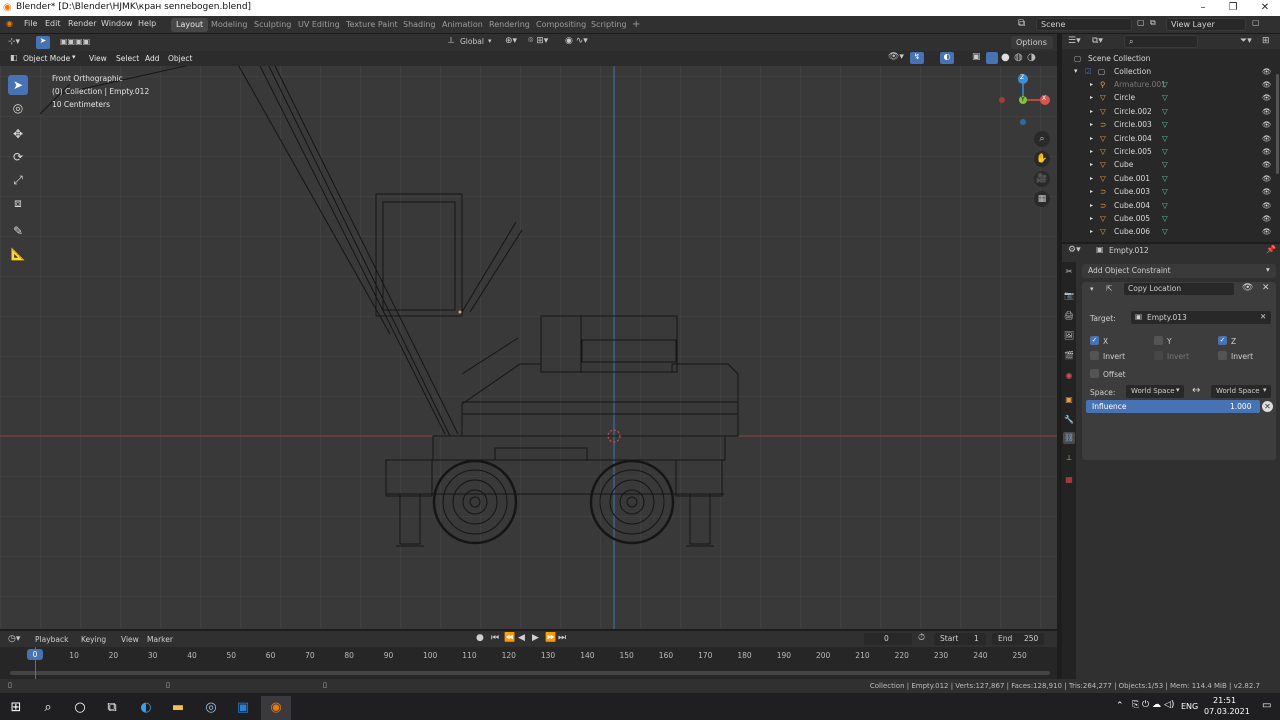 This screenshot has height=720, width=1280. What do you see at coordinates (112, 708) in the screenshot?
I see `task-view-icon: ⧉` at bounding box center [112, 708].